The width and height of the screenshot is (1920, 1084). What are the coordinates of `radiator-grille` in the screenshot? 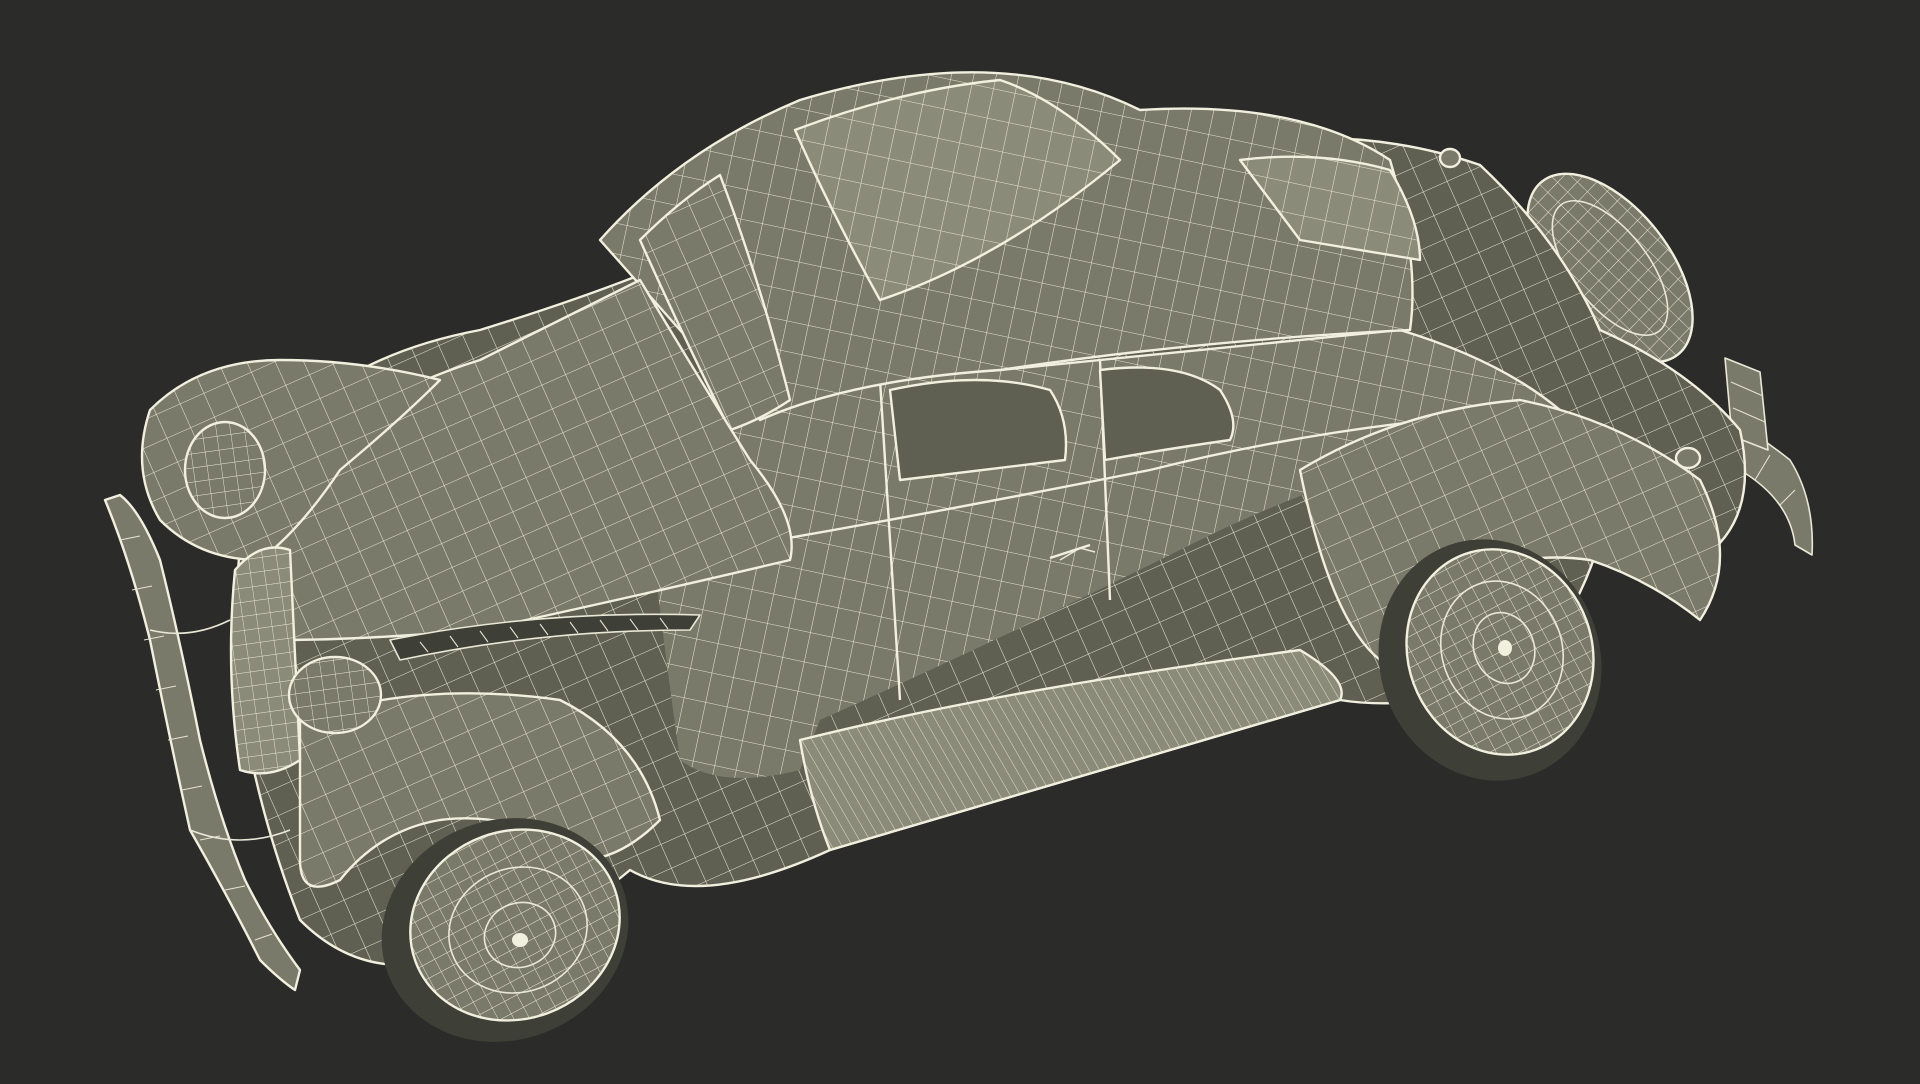 It's located at (265, 660).